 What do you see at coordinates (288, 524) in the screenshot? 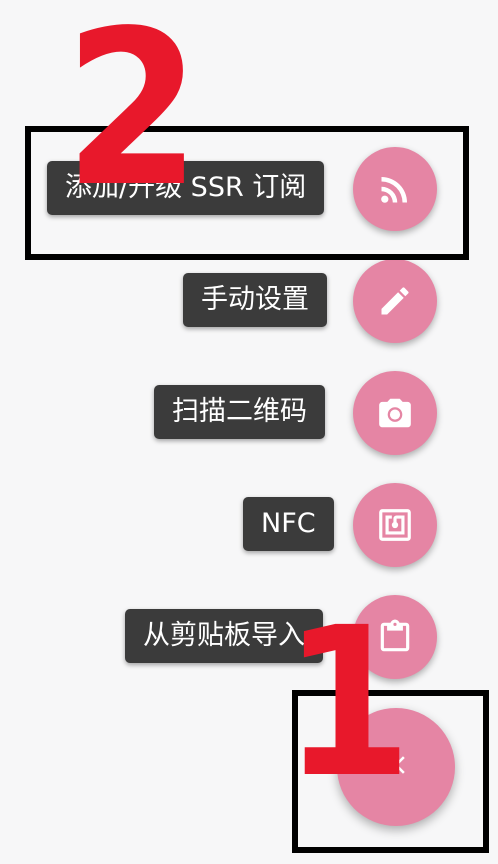
I see `nfc-label: NFC` at bounding box center [288, 524].